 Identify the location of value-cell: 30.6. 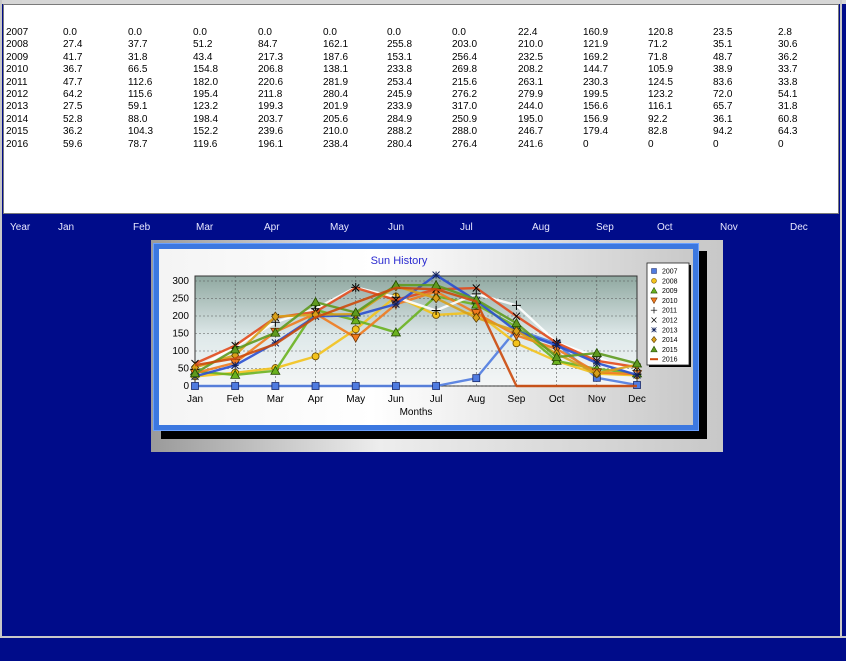
(788, 45).